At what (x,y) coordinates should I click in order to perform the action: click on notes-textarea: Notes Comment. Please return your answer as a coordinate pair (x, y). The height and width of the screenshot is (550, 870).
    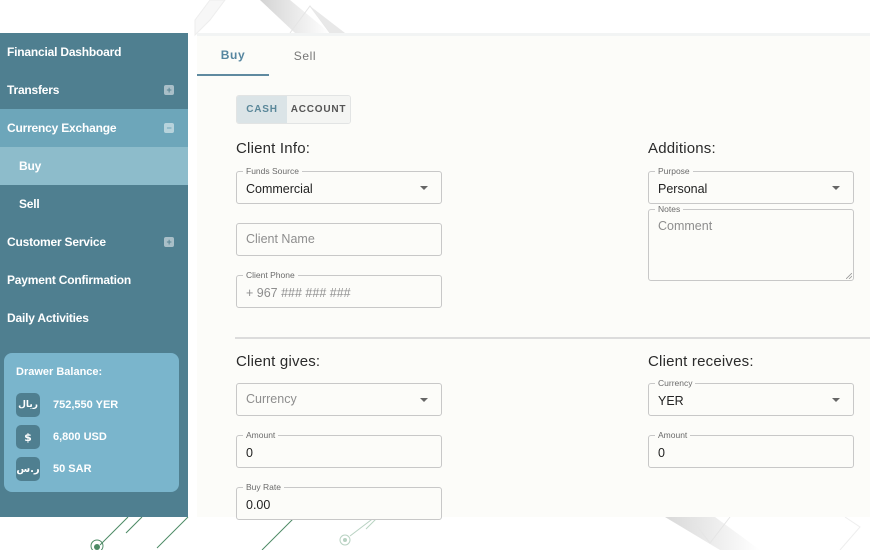
    Looking at the image, I should click on (751, 242).